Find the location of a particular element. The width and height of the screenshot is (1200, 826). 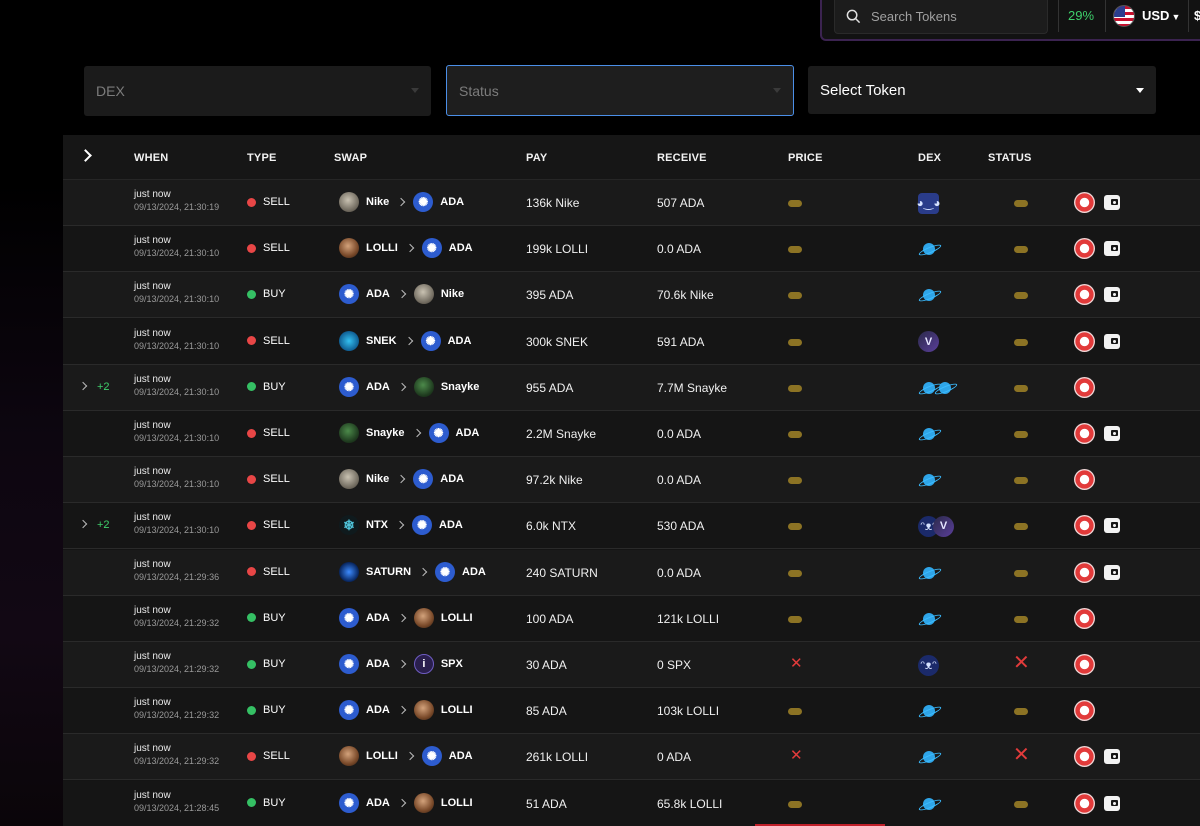

dex-cell: ᵔᴥᵔ is located at coordinates (928, 665).